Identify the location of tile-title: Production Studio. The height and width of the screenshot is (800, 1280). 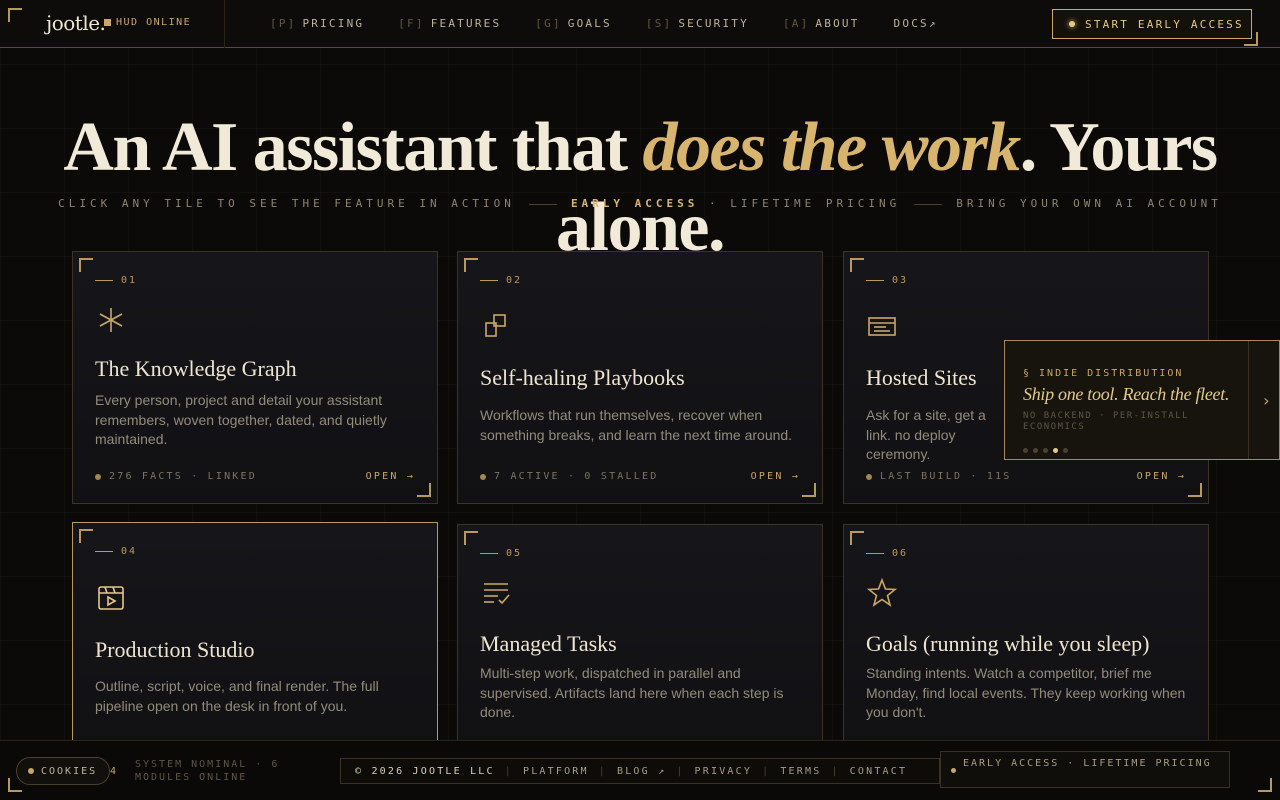
(175, 649).